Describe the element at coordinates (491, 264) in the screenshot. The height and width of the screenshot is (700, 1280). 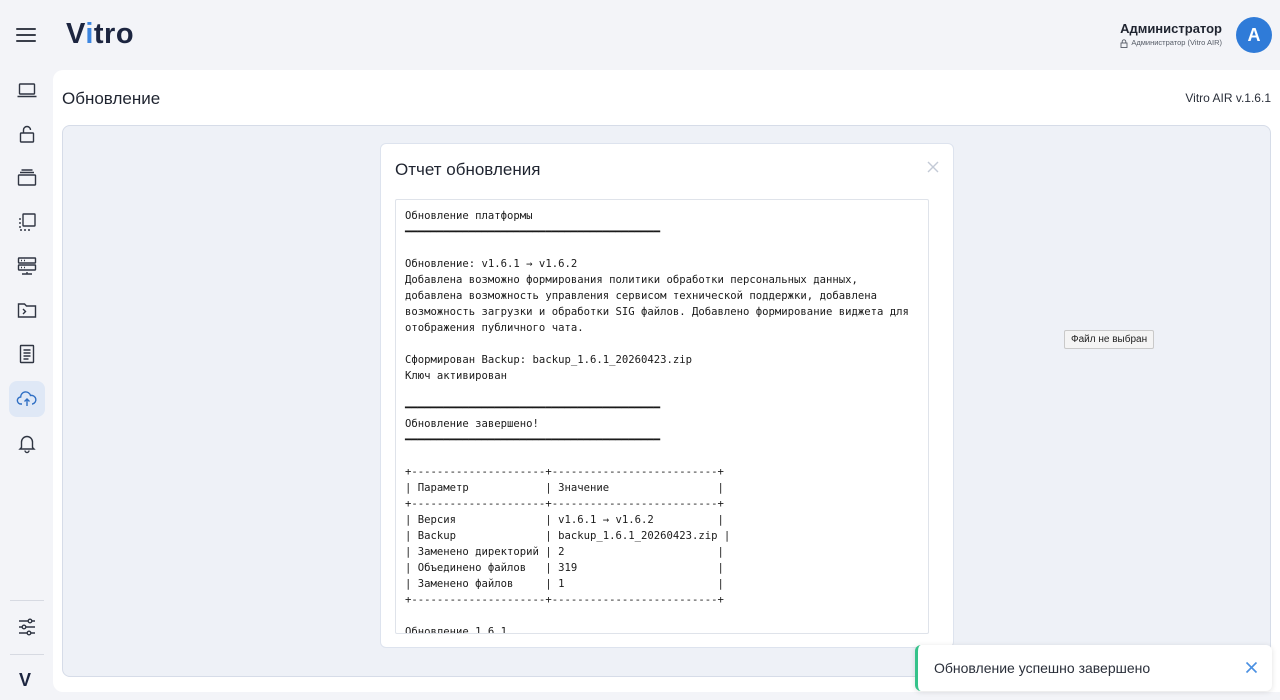
I see `report-line: Обновление: v1.6.1 → v1.6.2` at that location.